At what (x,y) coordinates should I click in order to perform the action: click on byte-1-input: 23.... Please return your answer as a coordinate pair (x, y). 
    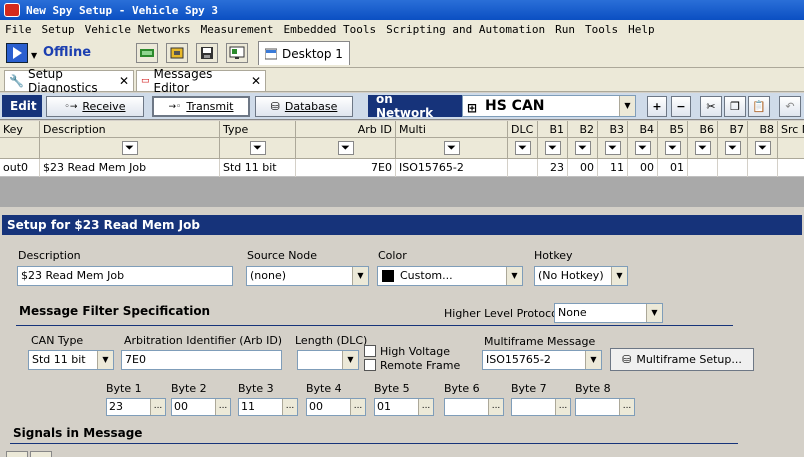
    Looking at the image, I should click on (136, 407).